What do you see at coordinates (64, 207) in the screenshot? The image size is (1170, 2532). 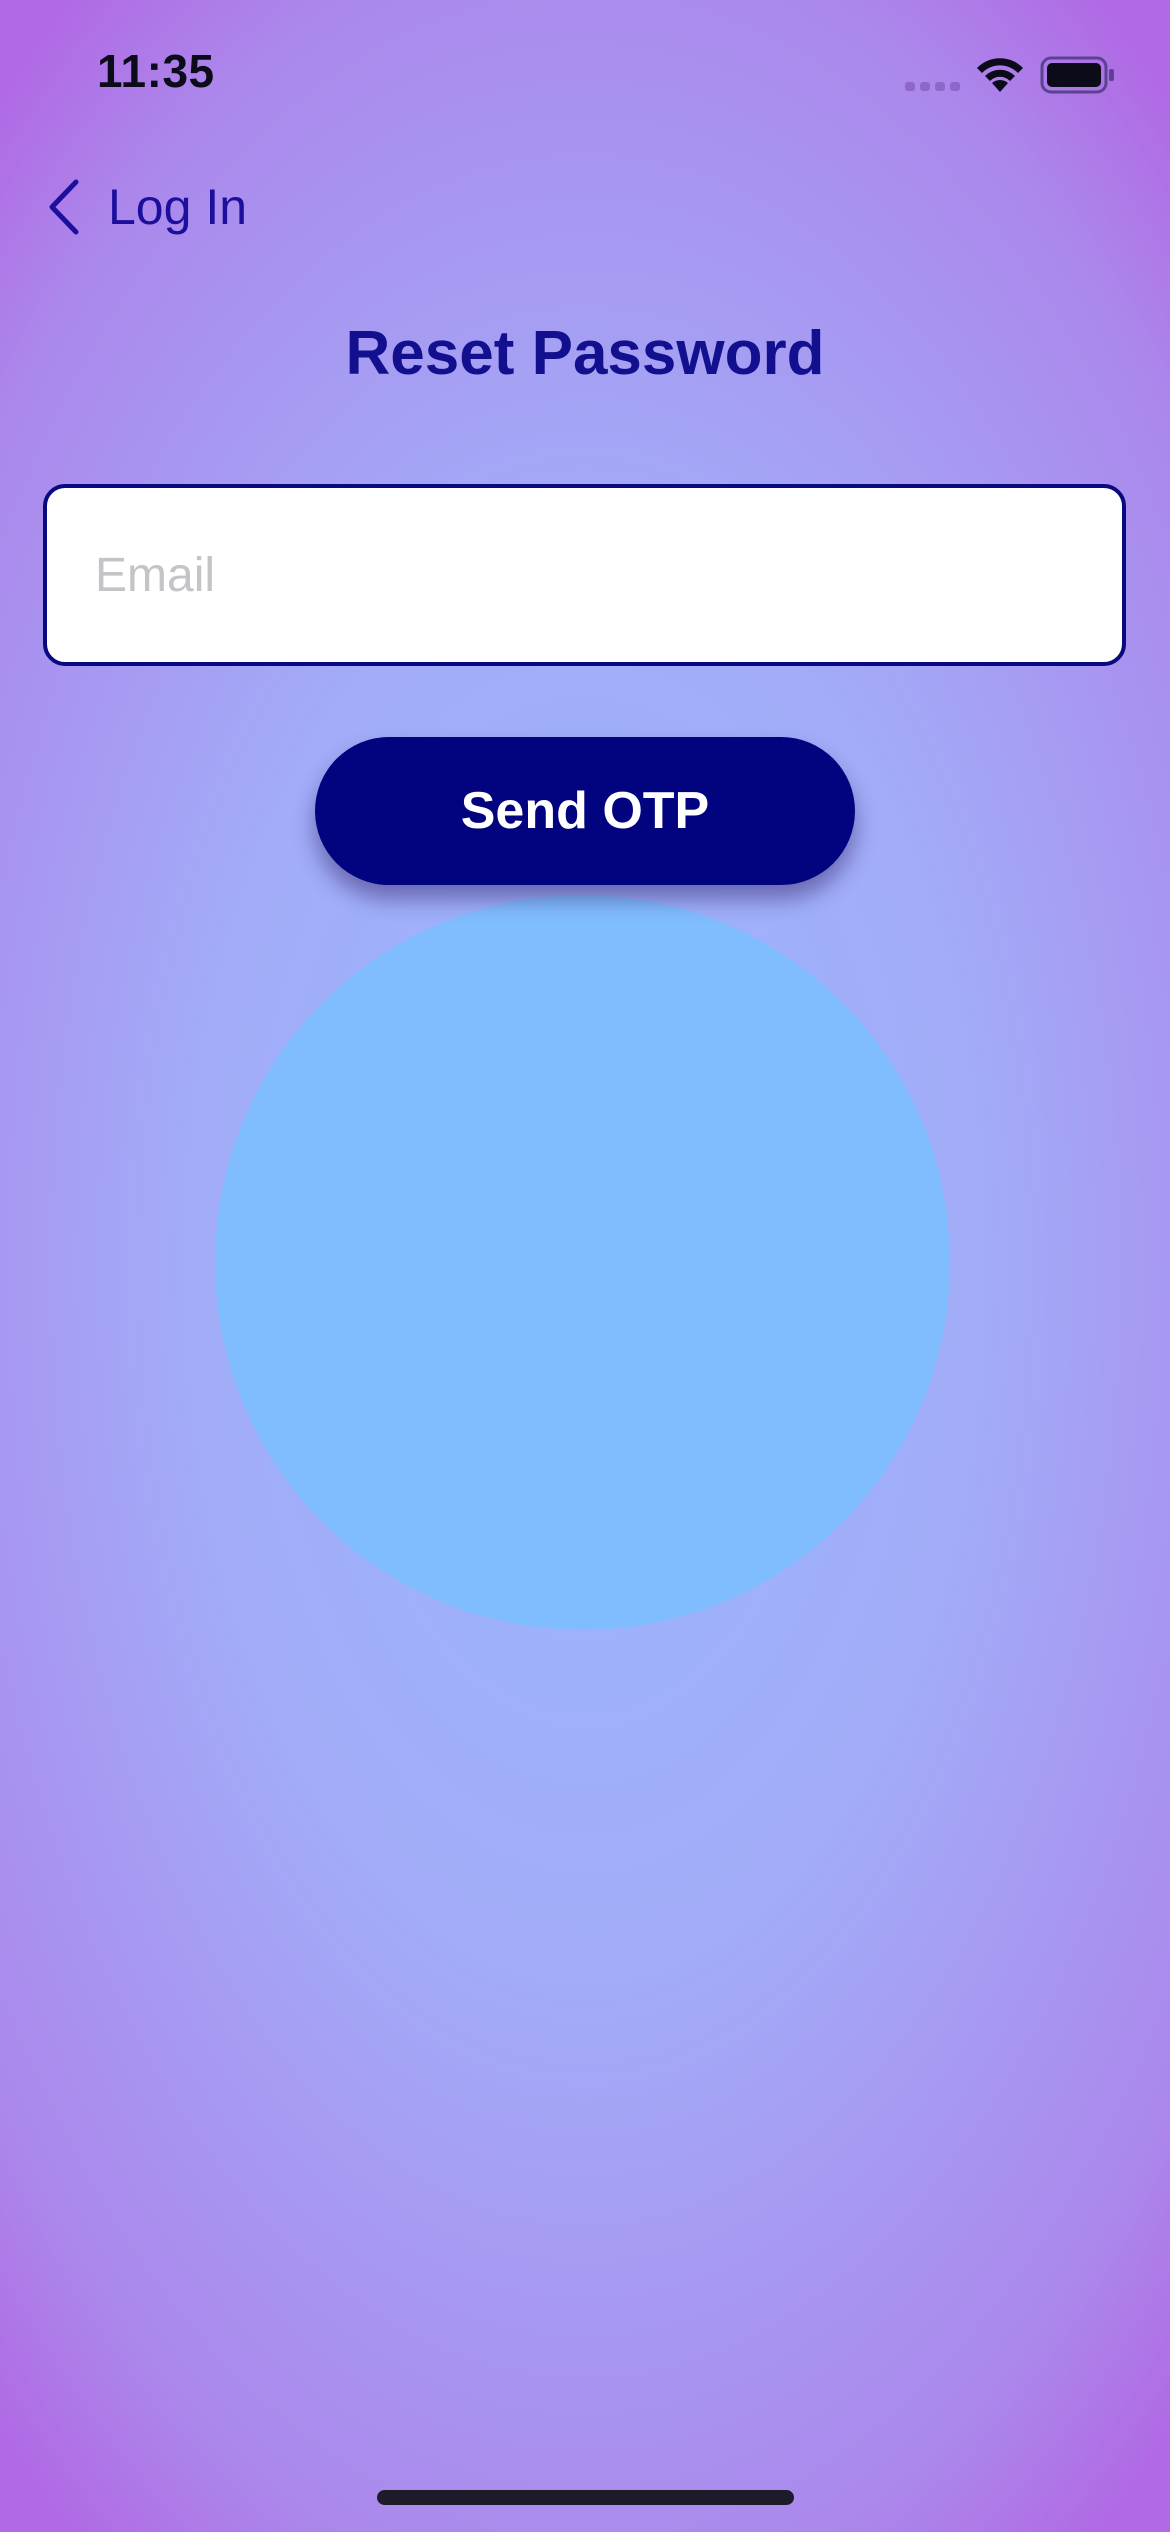 I see `chevron-left-icon` at bounding box center [64, 207].